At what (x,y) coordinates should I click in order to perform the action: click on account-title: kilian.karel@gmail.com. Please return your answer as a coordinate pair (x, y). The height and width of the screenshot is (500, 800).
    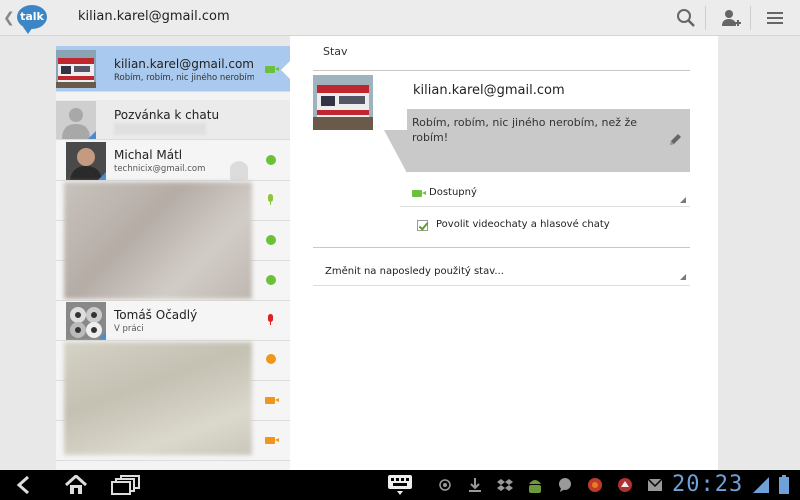
    Looking at the image, I should click on (154, 16).